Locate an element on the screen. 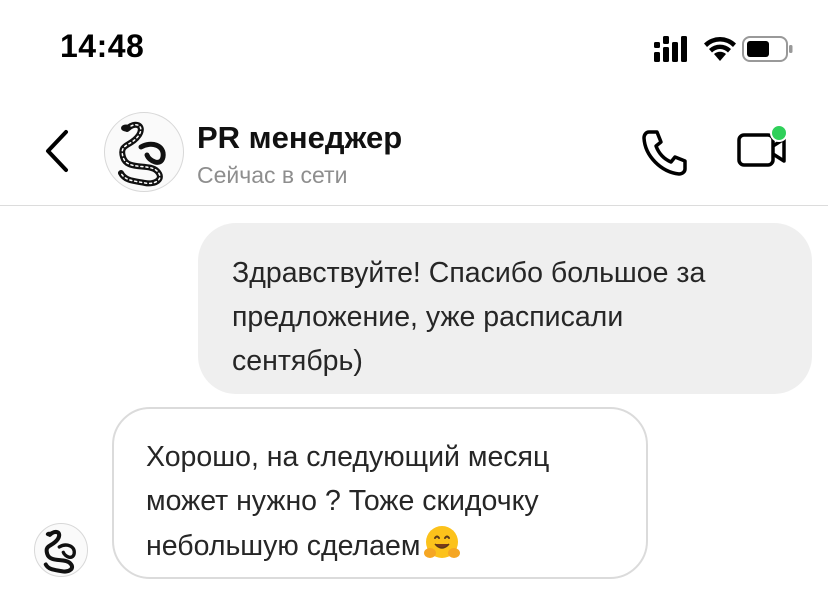 Image resolution: width=828 pixels, height=598 pixels. video-call-button is located at coordinates (762, 150).